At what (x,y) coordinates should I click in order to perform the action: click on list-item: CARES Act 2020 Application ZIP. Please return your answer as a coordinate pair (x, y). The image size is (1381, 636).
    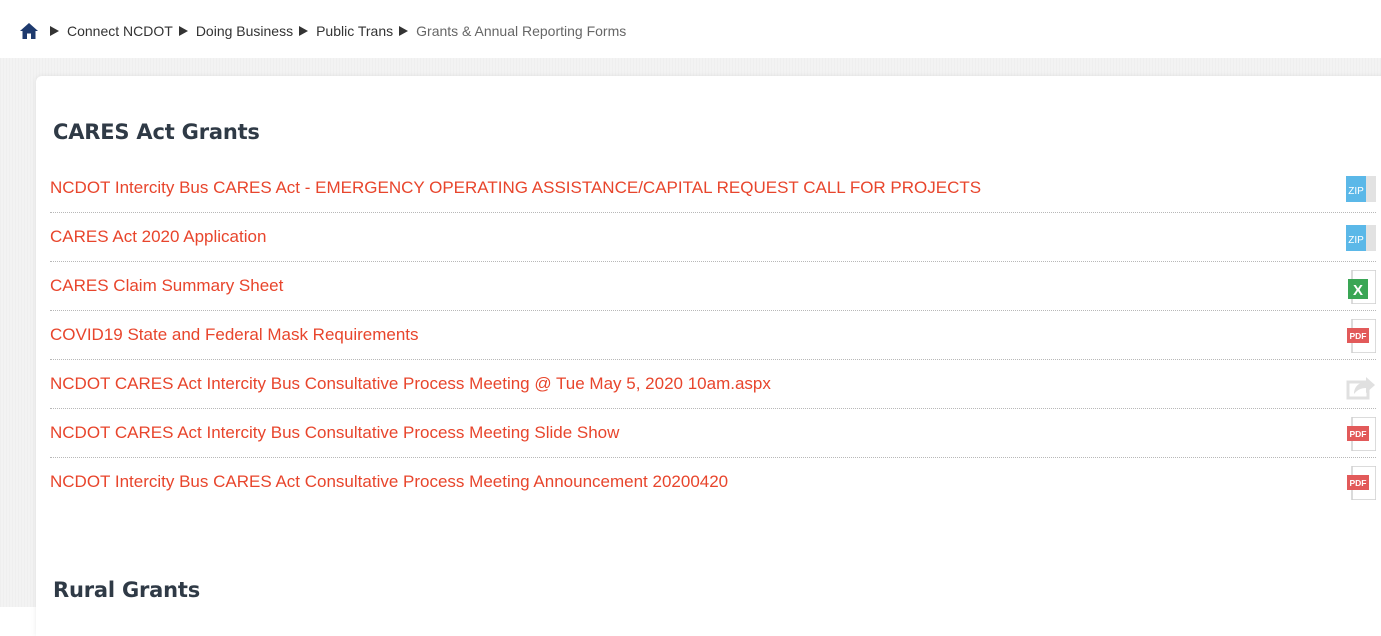
    Looking at the image, I should click on (713, 237).